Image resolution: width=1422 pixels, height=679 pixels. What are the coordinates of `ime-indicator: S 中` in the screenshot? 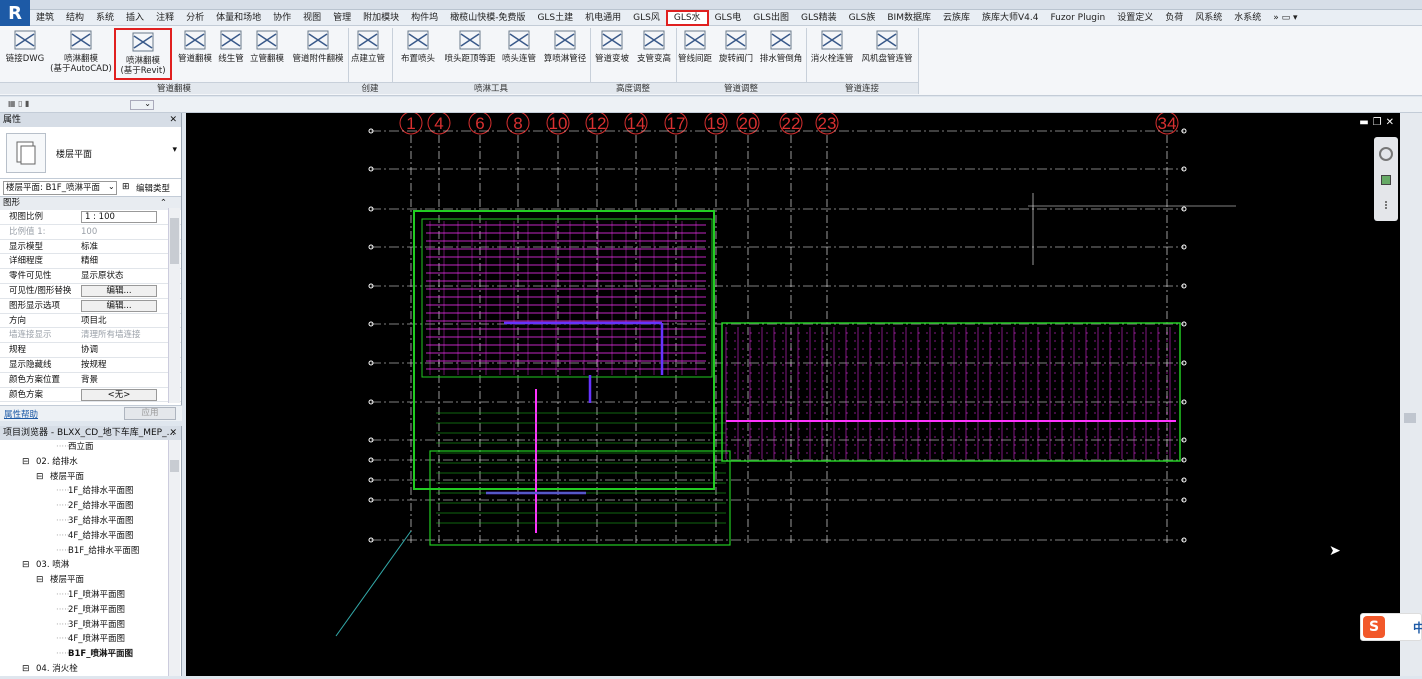 It's located at (1391, 627).